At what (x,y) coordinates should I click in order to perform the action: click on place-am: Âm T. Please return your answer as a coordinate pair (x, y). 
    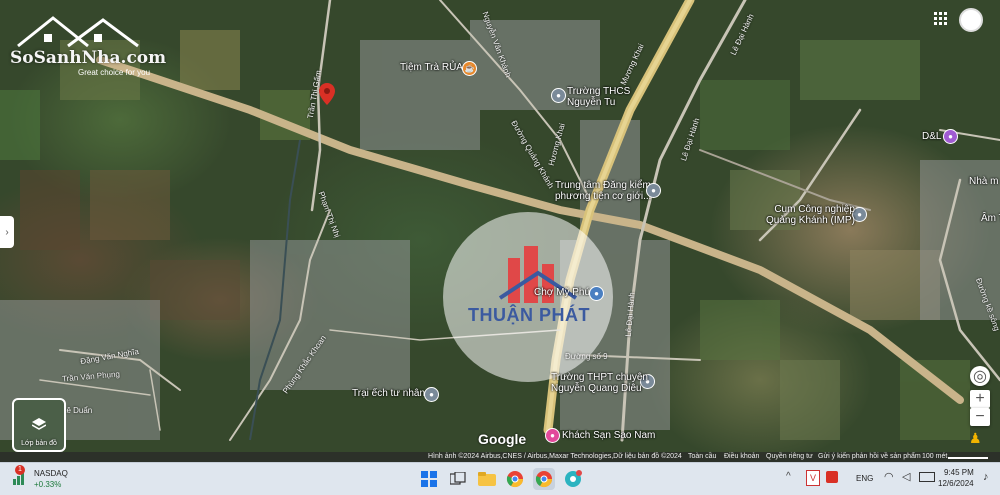
    Looking at the image, I should click on (990, 218).